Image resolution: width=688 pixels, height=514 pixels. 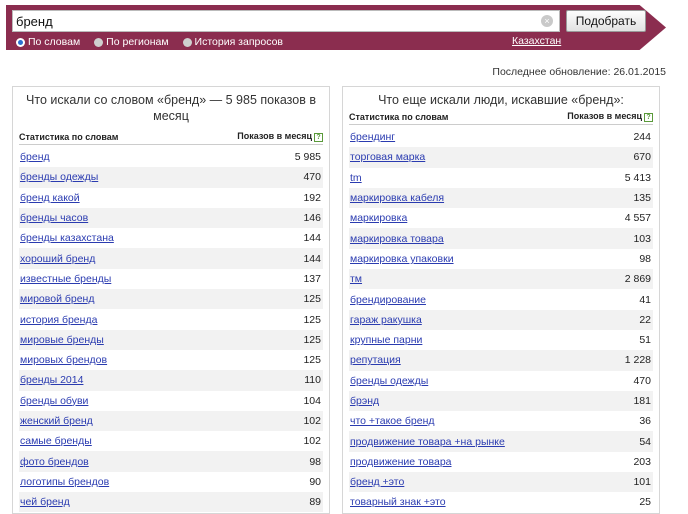 What do you see at coordinates (57, 259) in the screenshot?
I see `query-link: хороший бренд` at bounding box center [57, 259].